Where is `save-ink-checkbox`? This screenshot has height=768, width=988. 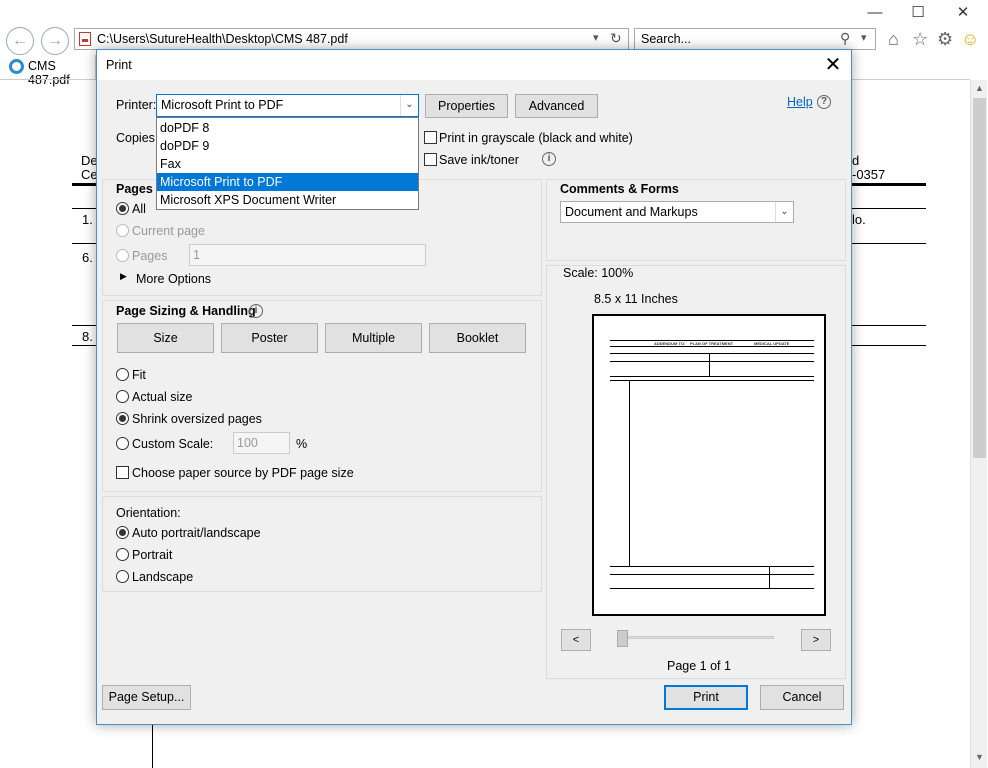 save-ink-checkbox is located at coordinates (430, 159).